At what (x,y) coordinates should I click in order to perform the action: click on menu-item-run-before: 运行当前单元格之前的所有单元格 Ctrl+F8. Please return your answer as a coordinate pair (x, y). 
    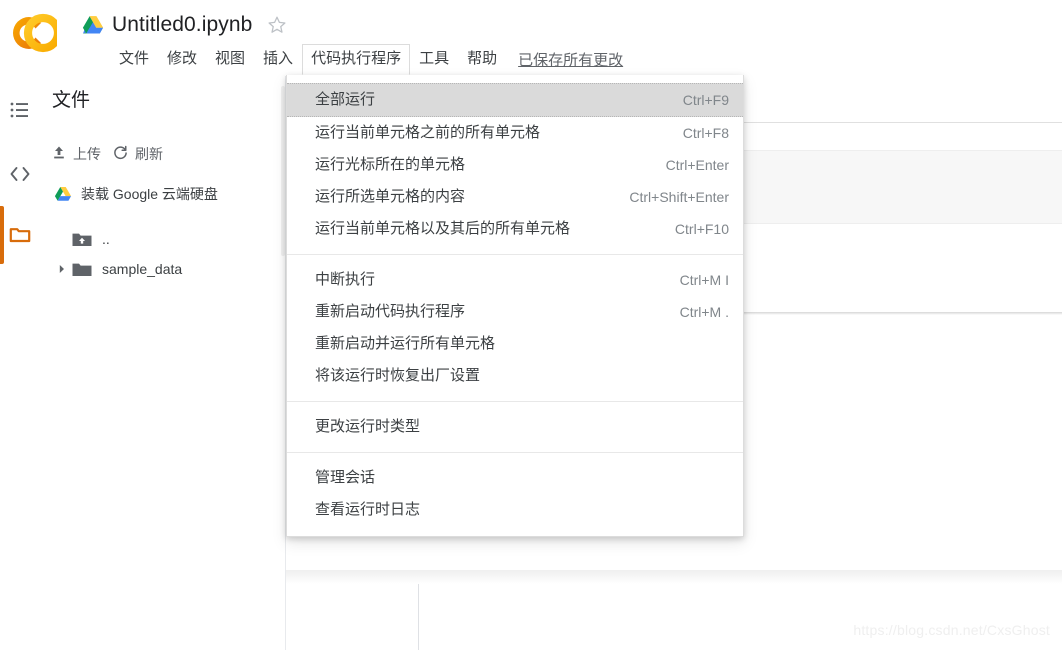
    Looking at the image, I should click on (515, 133).